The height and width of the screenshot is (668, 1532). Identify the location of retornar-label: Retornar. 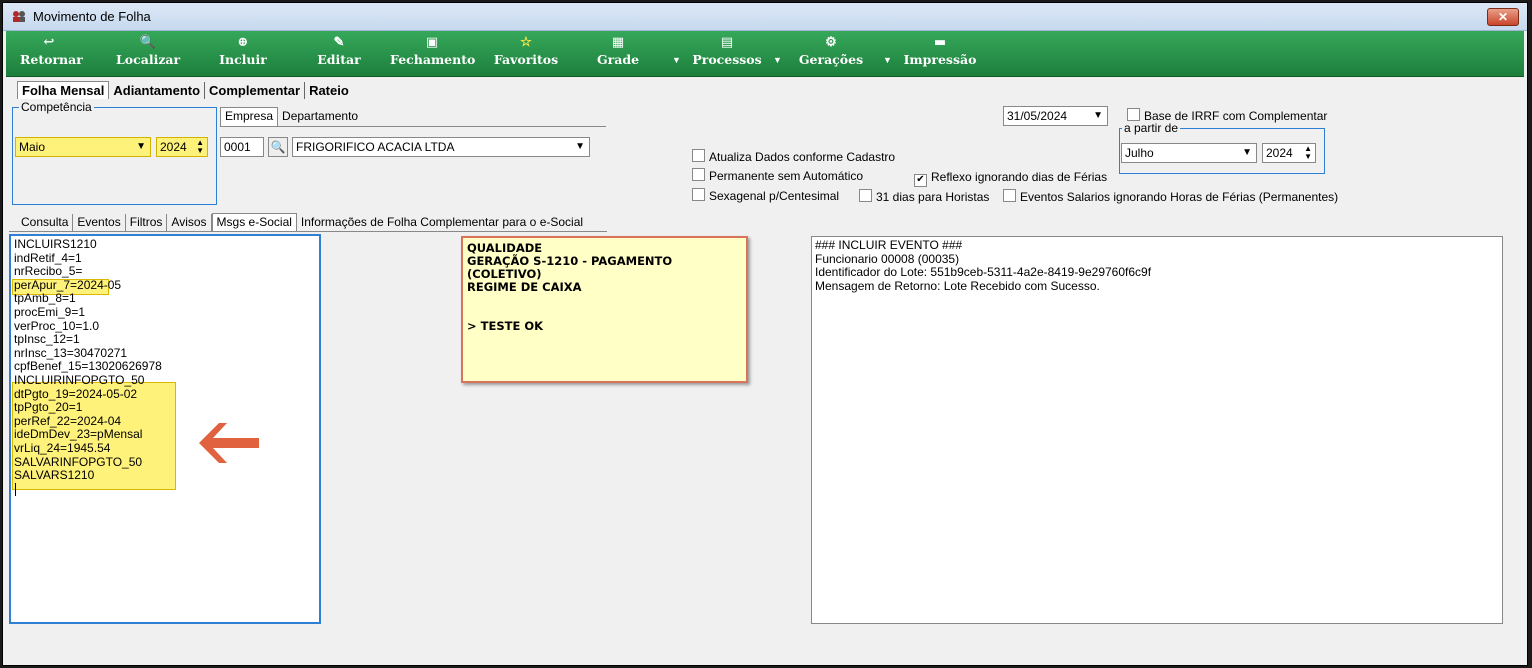
(51, 59).